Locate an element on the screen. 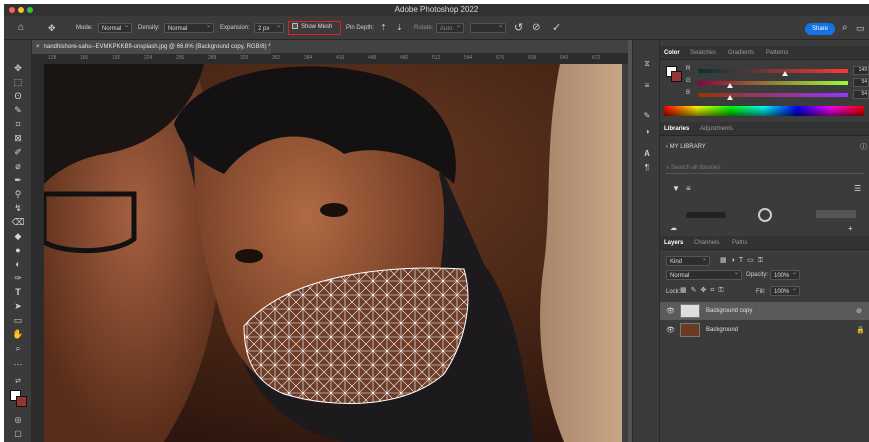  library-add-icon: + is located at coordinates (850, 228).